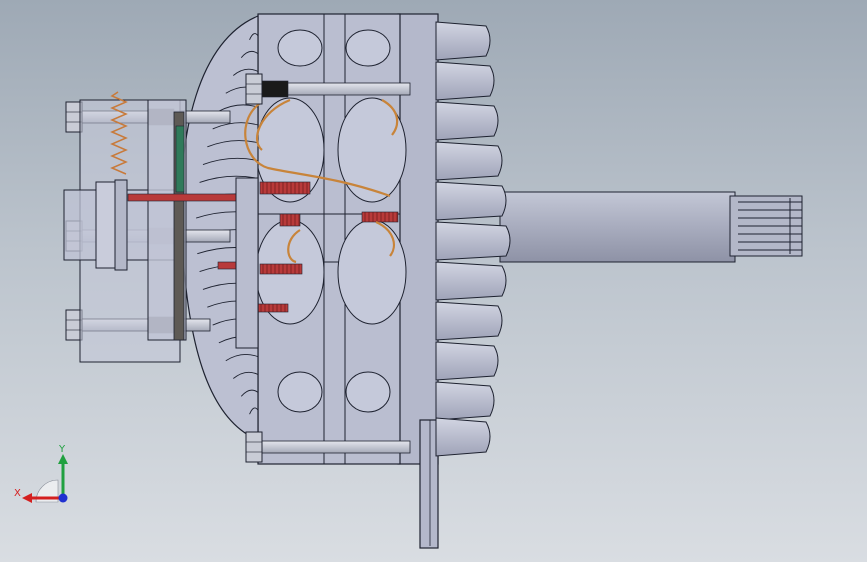  I want to click on x-axis-arrowhead, so click(27, 498).